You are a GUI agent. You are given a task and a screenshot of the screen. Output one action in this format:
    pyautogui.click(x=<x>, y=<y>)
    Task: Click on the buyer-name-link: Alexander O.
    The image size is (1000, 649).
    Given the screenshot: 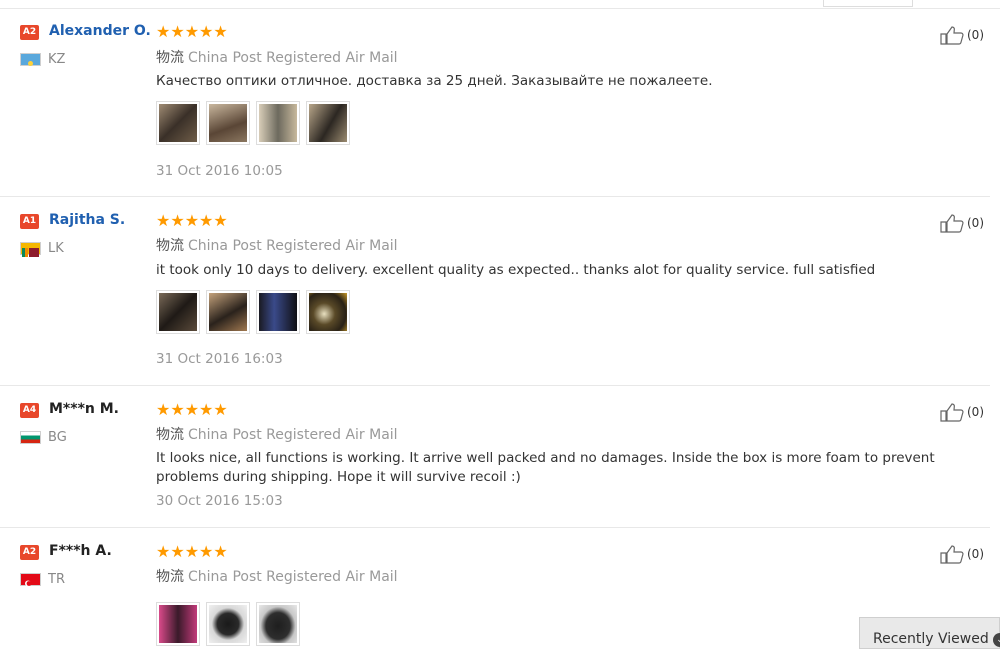 What is the action you would take?
    pyautogui.click(x=100, y=31)
    